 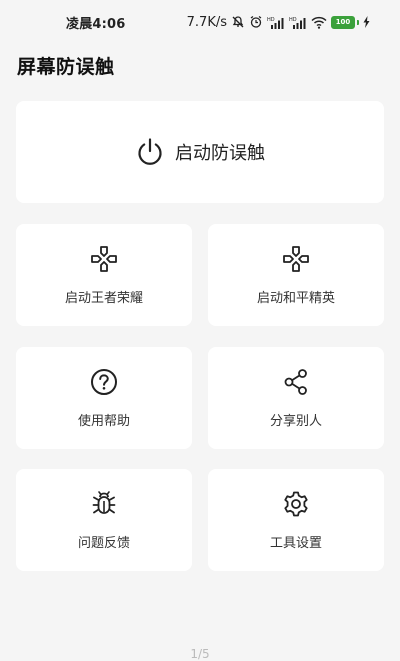 What do you see at coordinates (104, 275) in the screenshot?
I see `launch-honor-of-kings-button: 启动王者荣耀` at bounding box center [104, 275].